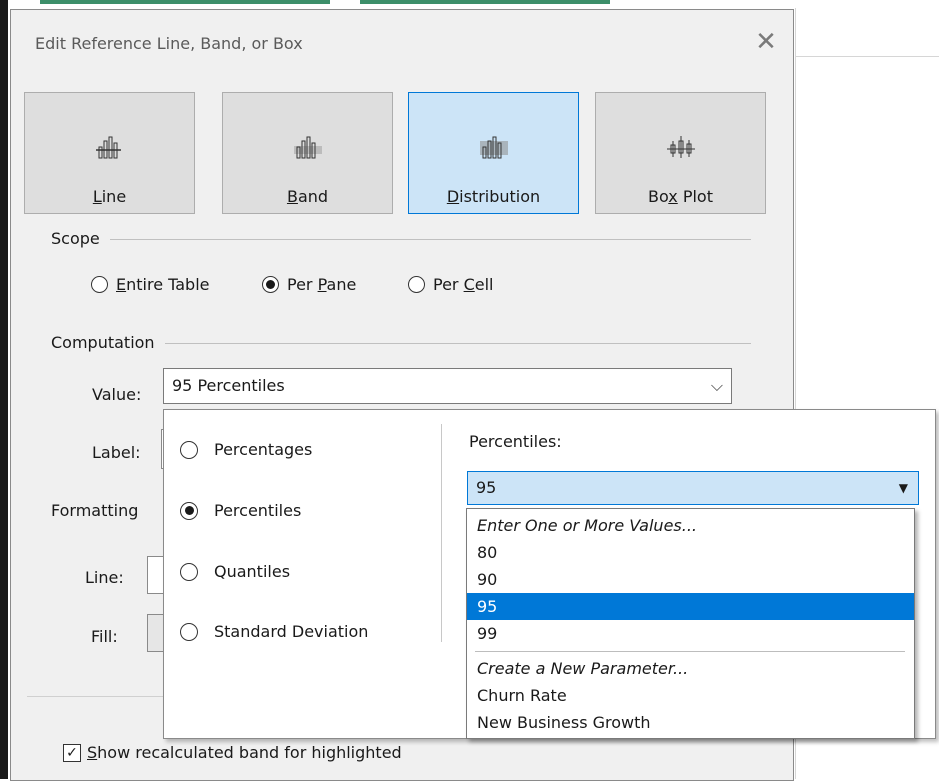  I want to click on popup-divider, so click(441, 533).